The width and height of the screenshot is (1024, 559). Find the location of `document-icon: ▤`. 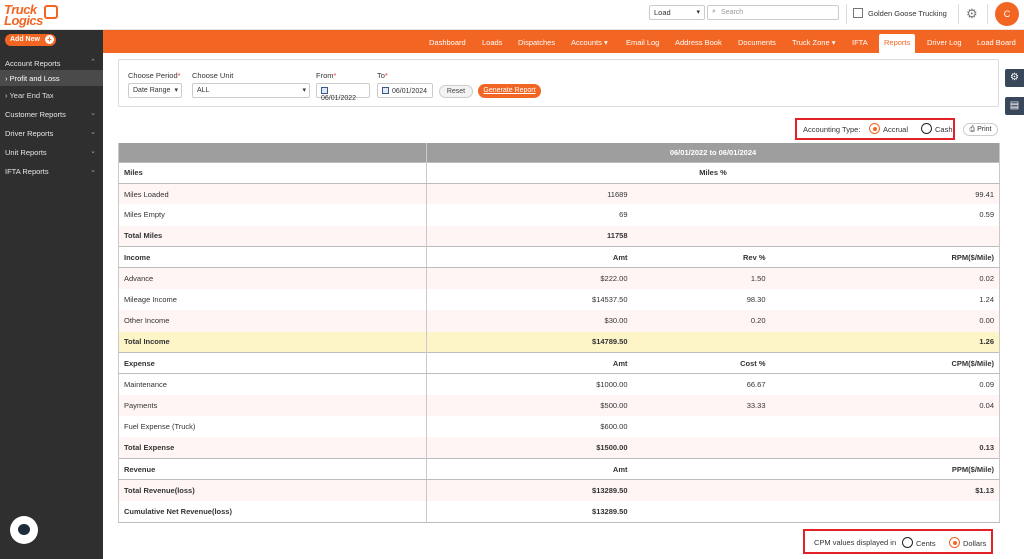

document-icon: ▤ is located at coordinates (1014, 105).